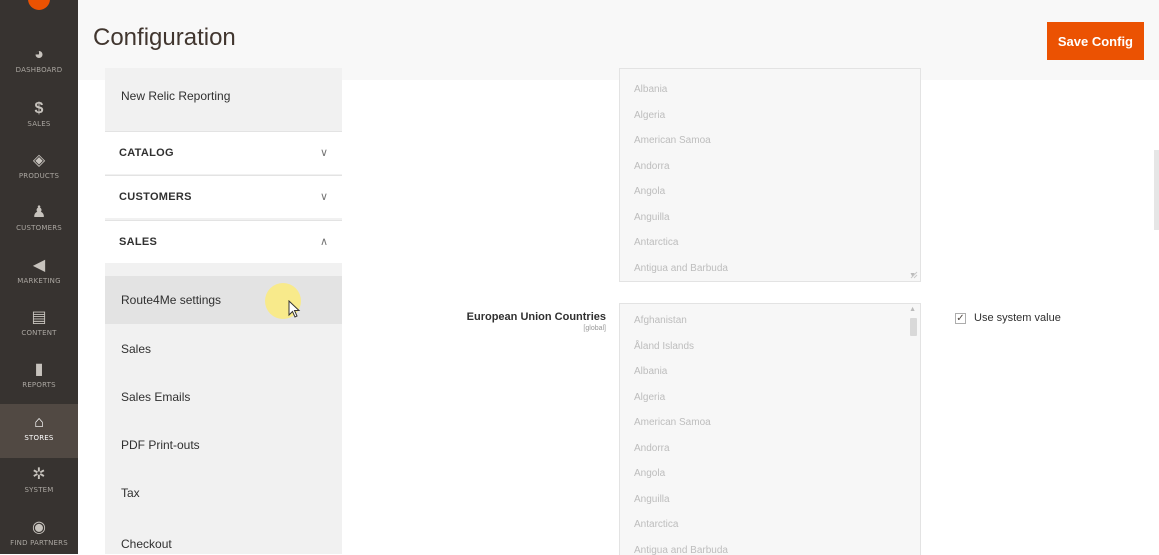  I want to click on nav-item-tax: Tax, so click(223, 493).